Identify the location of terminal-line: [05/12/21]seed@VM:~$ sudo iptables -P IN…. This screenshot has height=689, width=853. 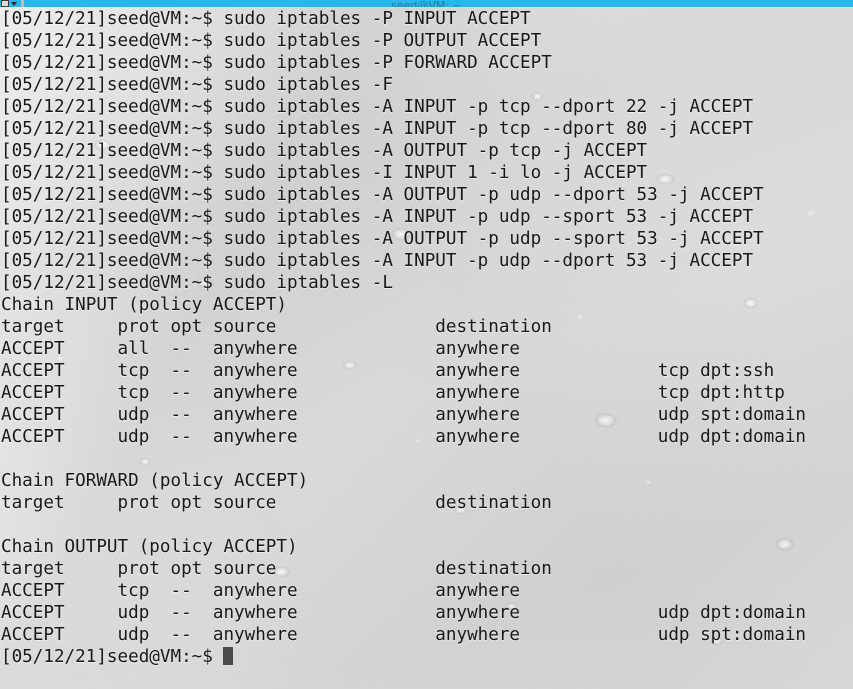
(266, 19).